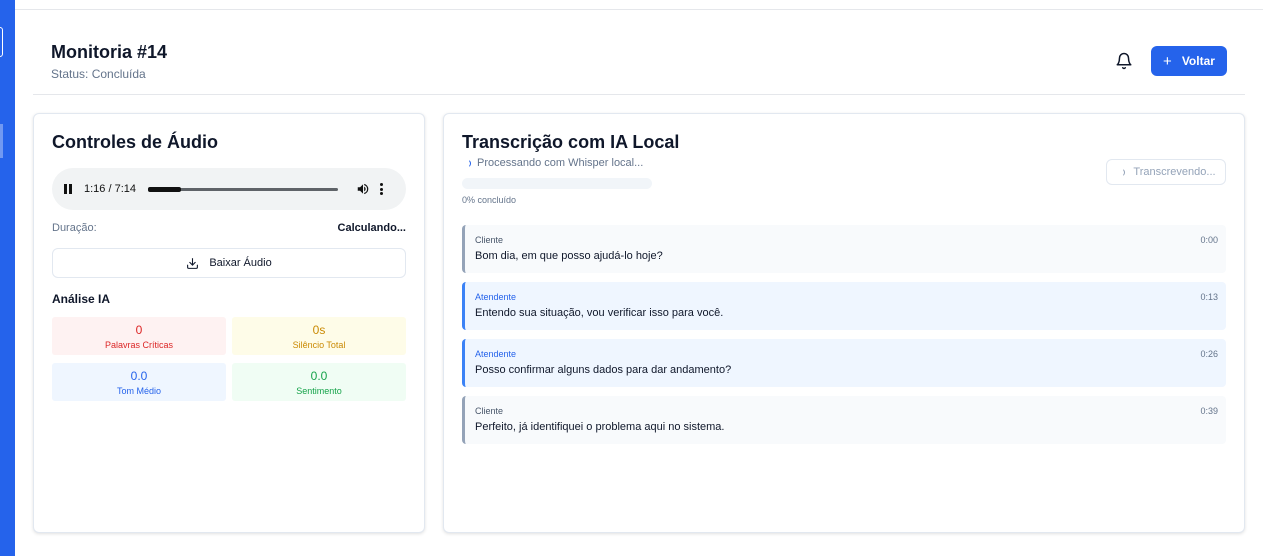 This screenshot has width=1263, height=556. I want to click on pause-icon, so click(69, 189).